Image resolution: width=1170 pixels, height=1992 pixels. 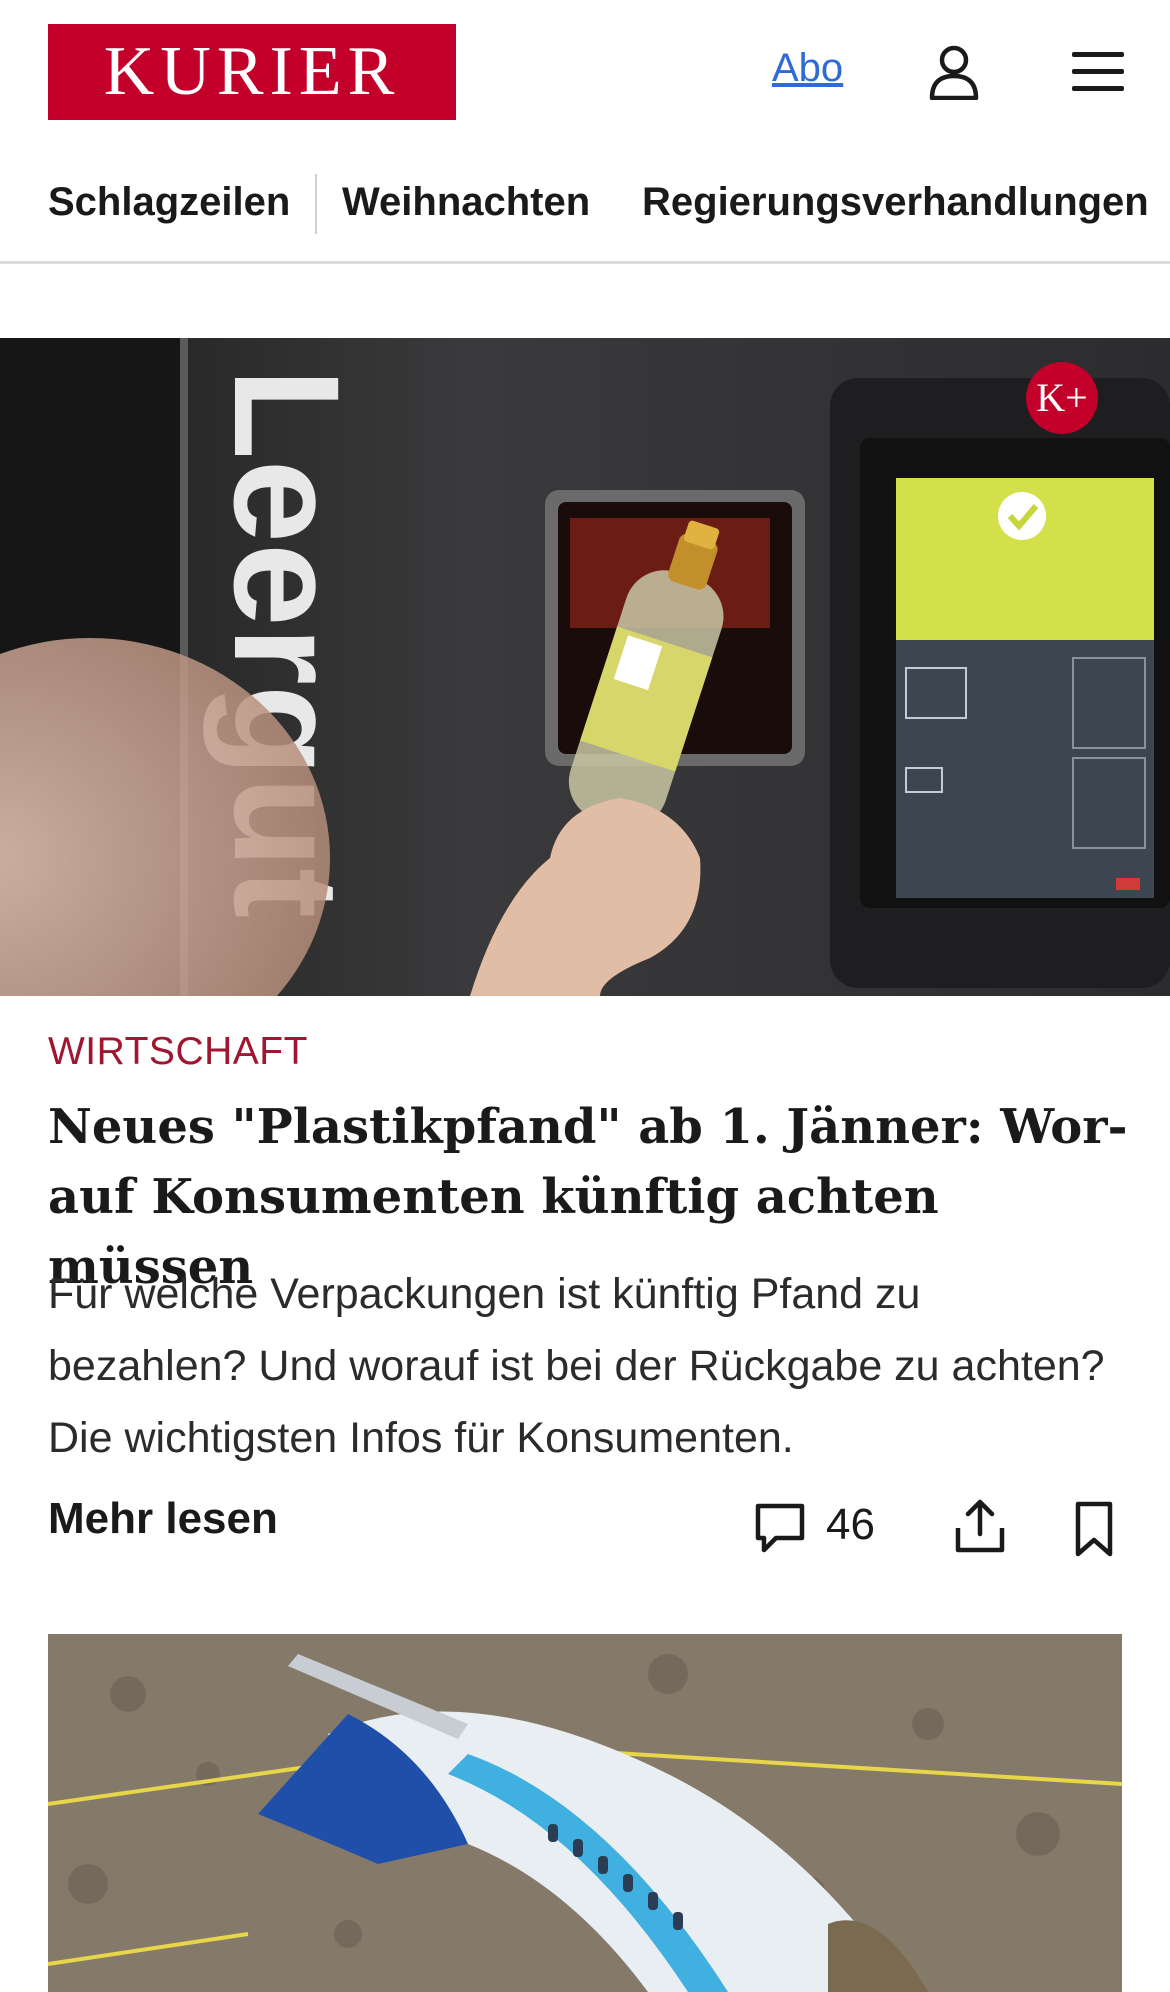 What do you see at coordinates (780, 1528) in the screenshot?
I see `comment-icon` at bounding box center [780, 1528].